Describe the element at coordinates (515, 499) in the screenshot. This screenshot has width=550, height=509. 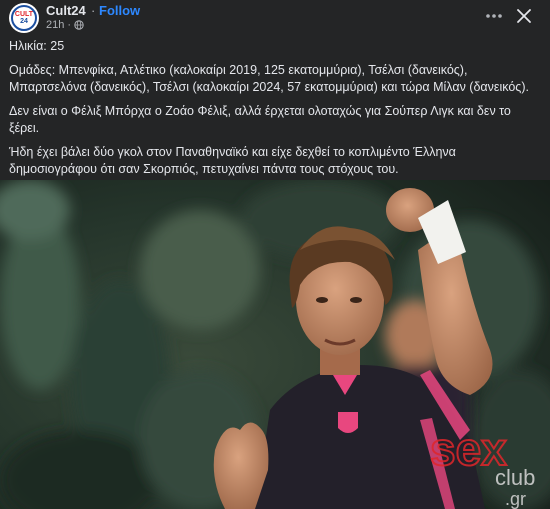
I see `watermark-domain: .gr` at that location.